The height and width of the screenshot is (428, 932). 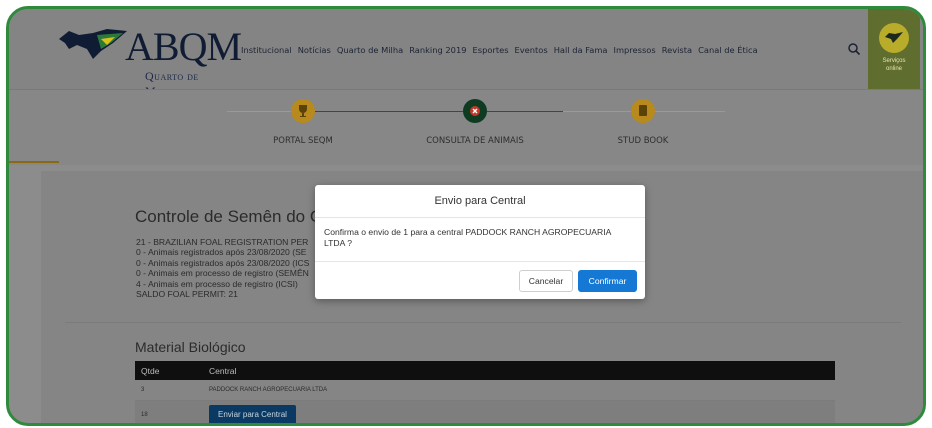 What do you see at coordinates (437, 50) in the screenshot?
I see `nav-item-ranking: Ranking 2019` at bounding box center [437, 50].